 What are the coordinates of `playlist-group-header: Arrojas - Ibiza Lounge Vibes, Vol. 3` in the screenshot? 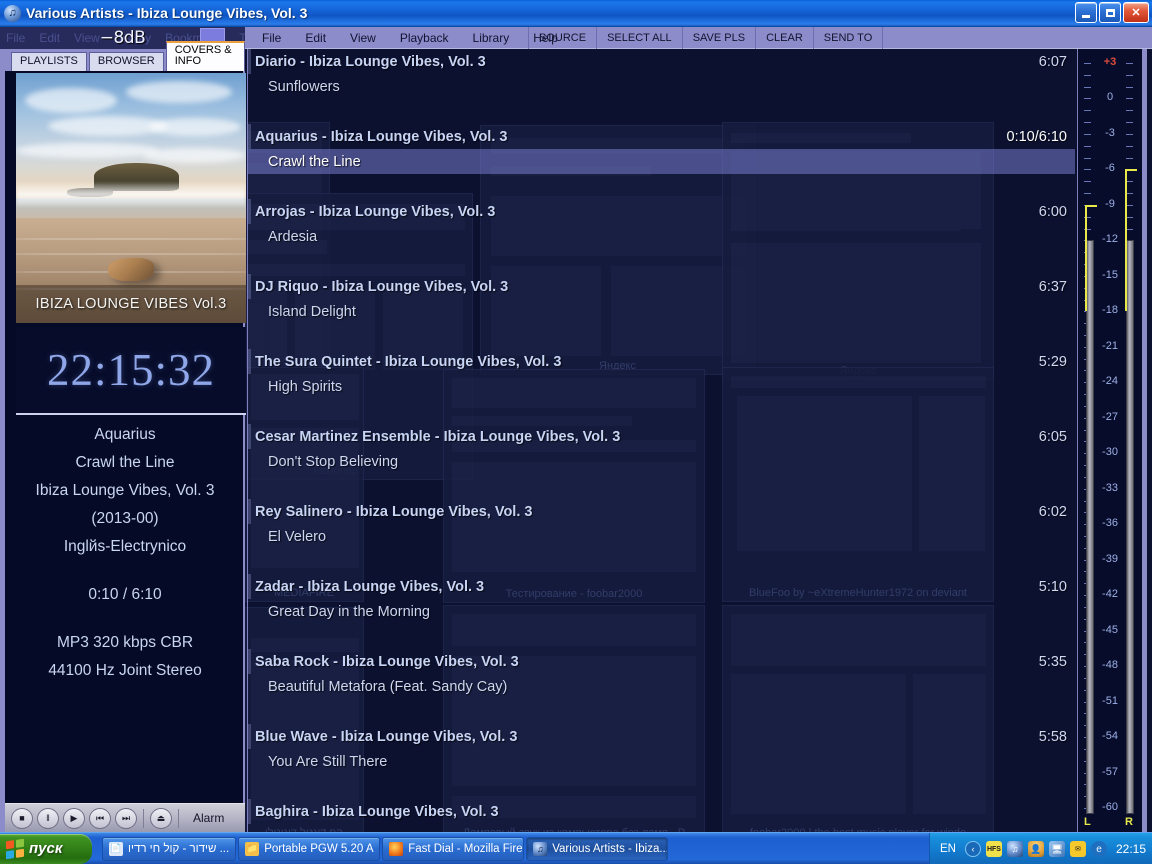 It's located at (661, 211).